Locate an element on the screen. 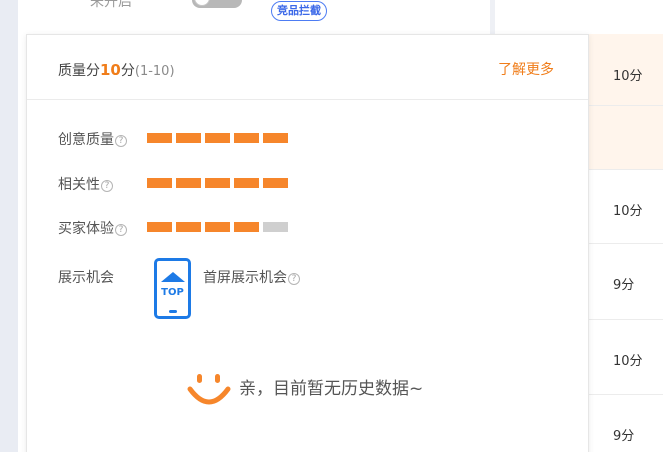  toggle-knob is located at coordinates (202, 3).